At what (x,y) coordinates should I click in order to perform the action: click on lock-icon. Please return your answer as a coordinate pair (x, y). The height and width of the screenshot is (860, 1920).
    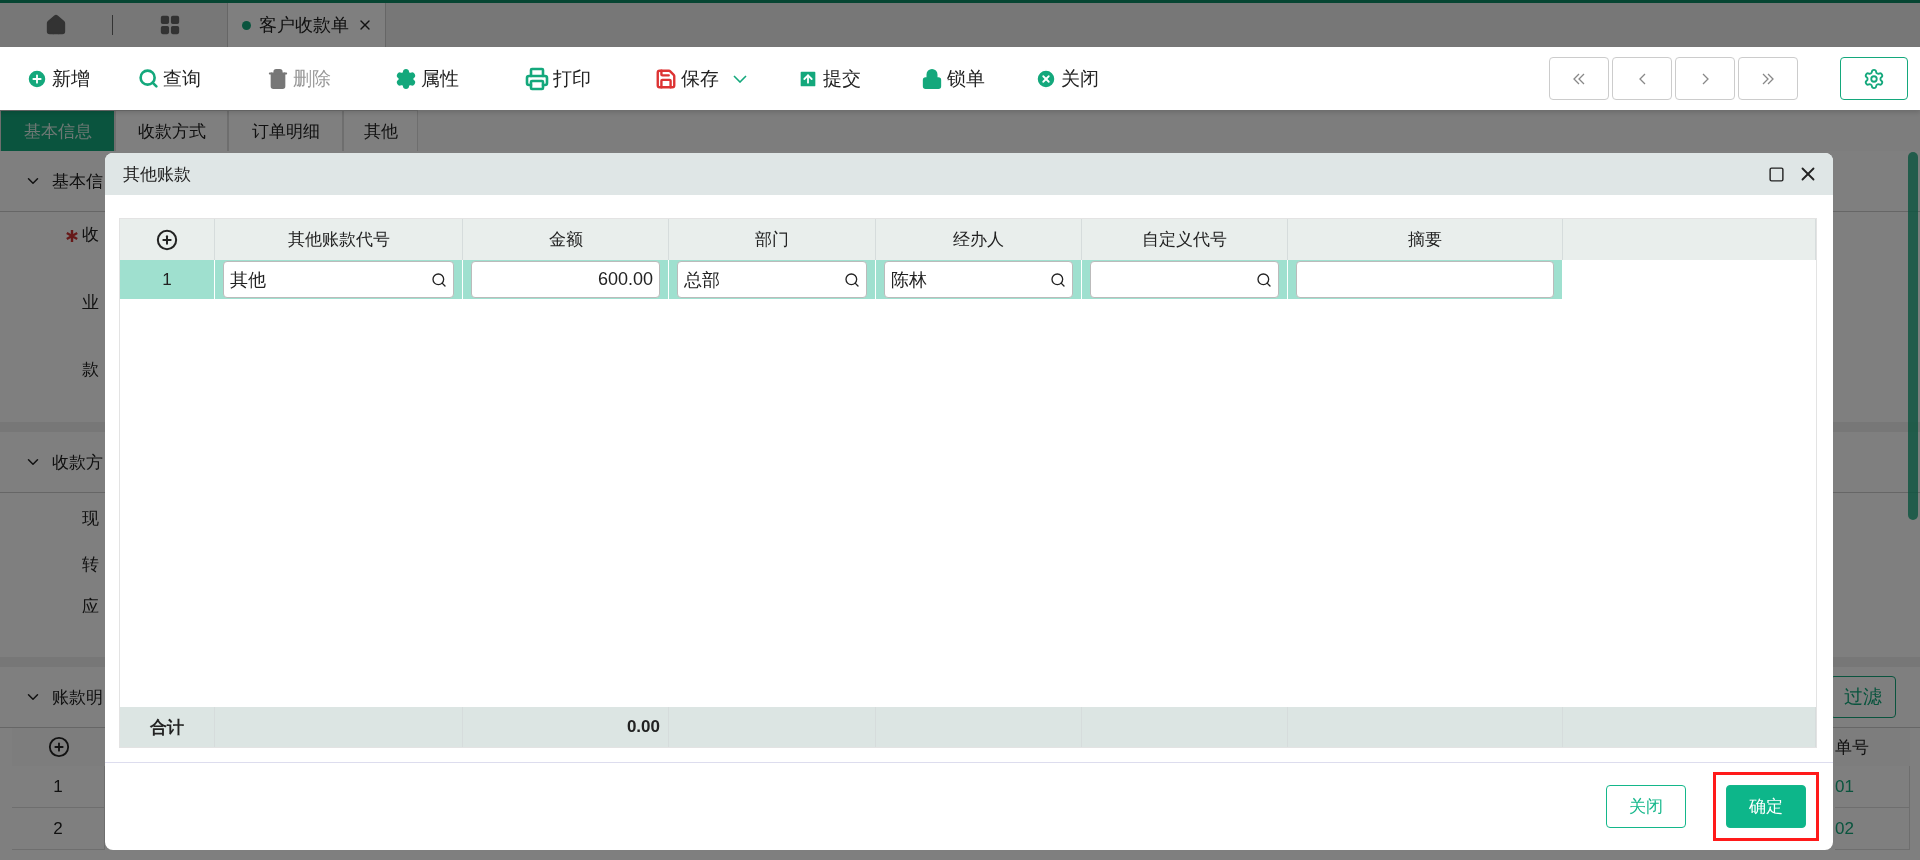
    Looking at the image, I should click on (932, 78).